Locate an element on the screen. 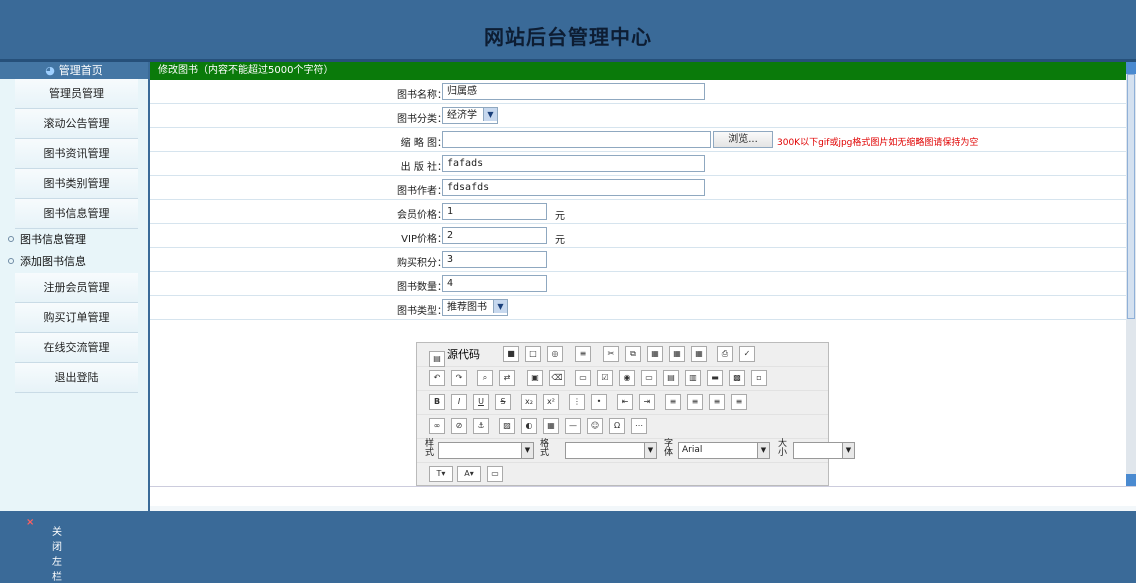 This screenshot has width=1136, height=583. quantity-input: 4 is located at coordinates (494, 283).